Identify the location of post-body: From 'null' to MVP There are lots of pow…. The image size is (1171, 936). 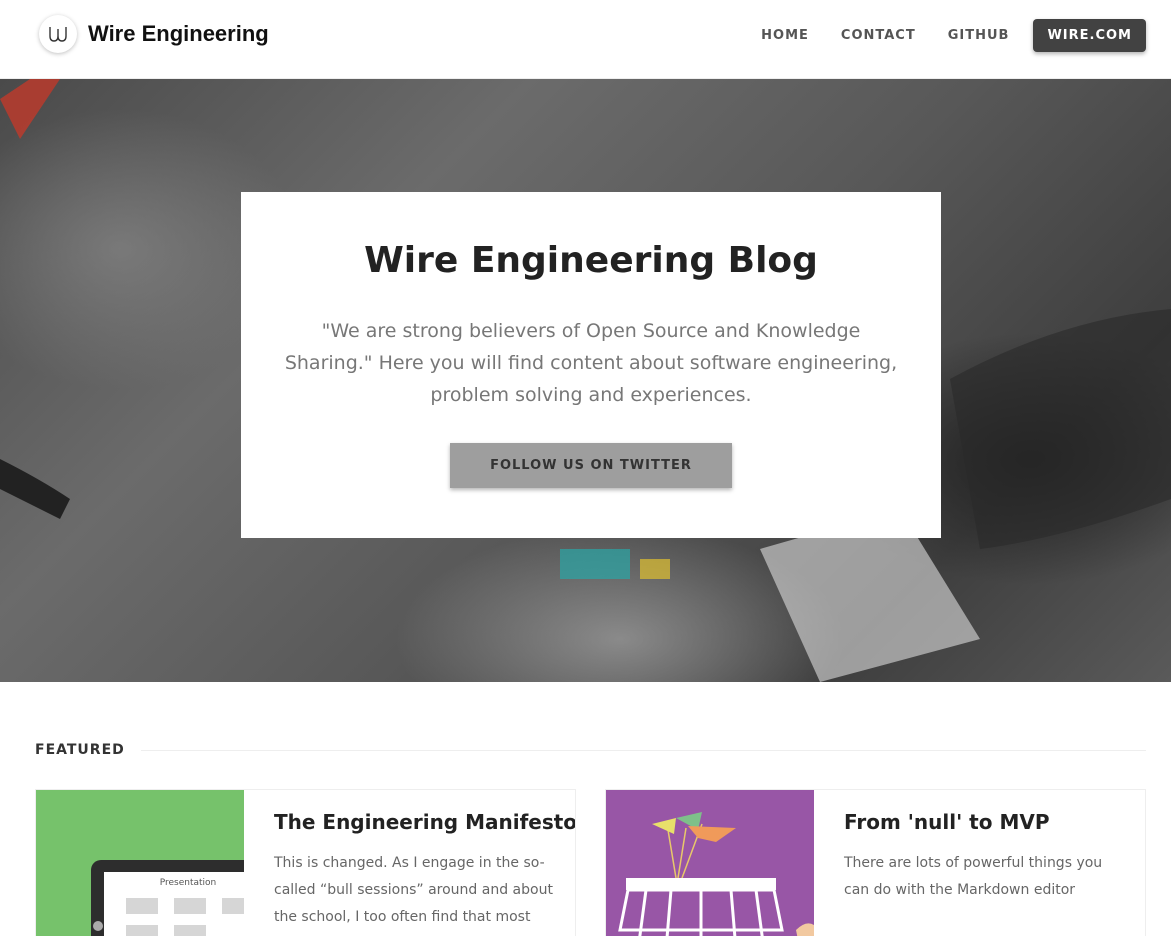
(984, 857).